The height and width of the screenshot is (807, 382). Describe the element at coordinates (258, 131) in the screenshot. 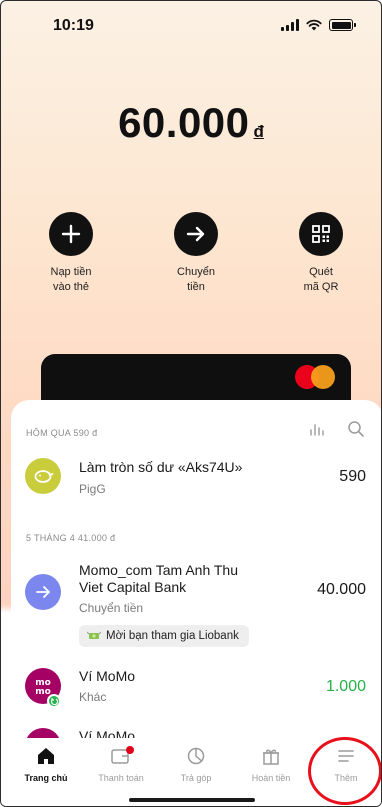

I see `balance-currency: đ` at that location.